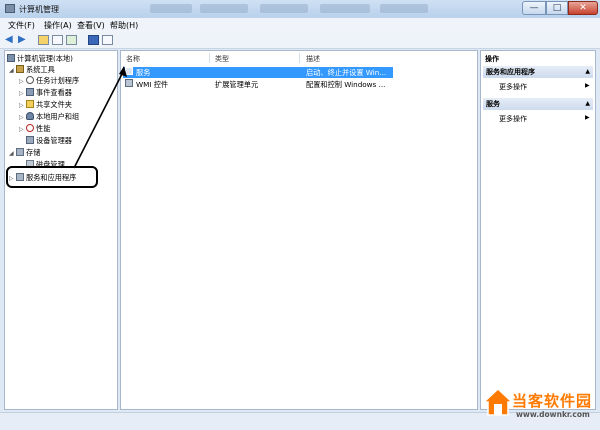 This screenshot has width=600, height=430. I want to click on menu-file: 文件(F), so click(21, 25).